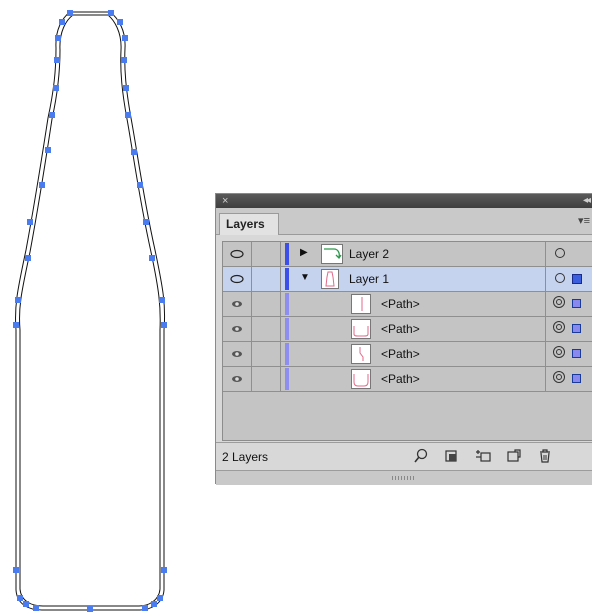  Describe the element at coordinates (452, 456) in the screenshot. I see `make-clipping-mask-icon` at that location.